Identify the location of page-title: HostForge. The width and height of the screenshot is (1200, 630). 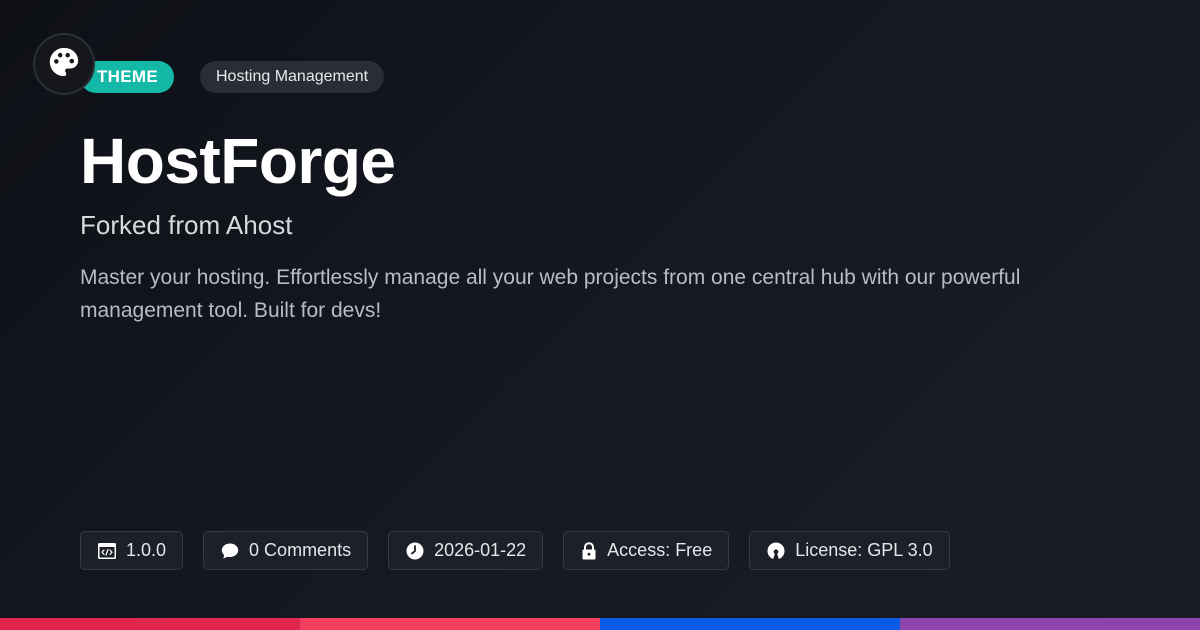
(238, 161).